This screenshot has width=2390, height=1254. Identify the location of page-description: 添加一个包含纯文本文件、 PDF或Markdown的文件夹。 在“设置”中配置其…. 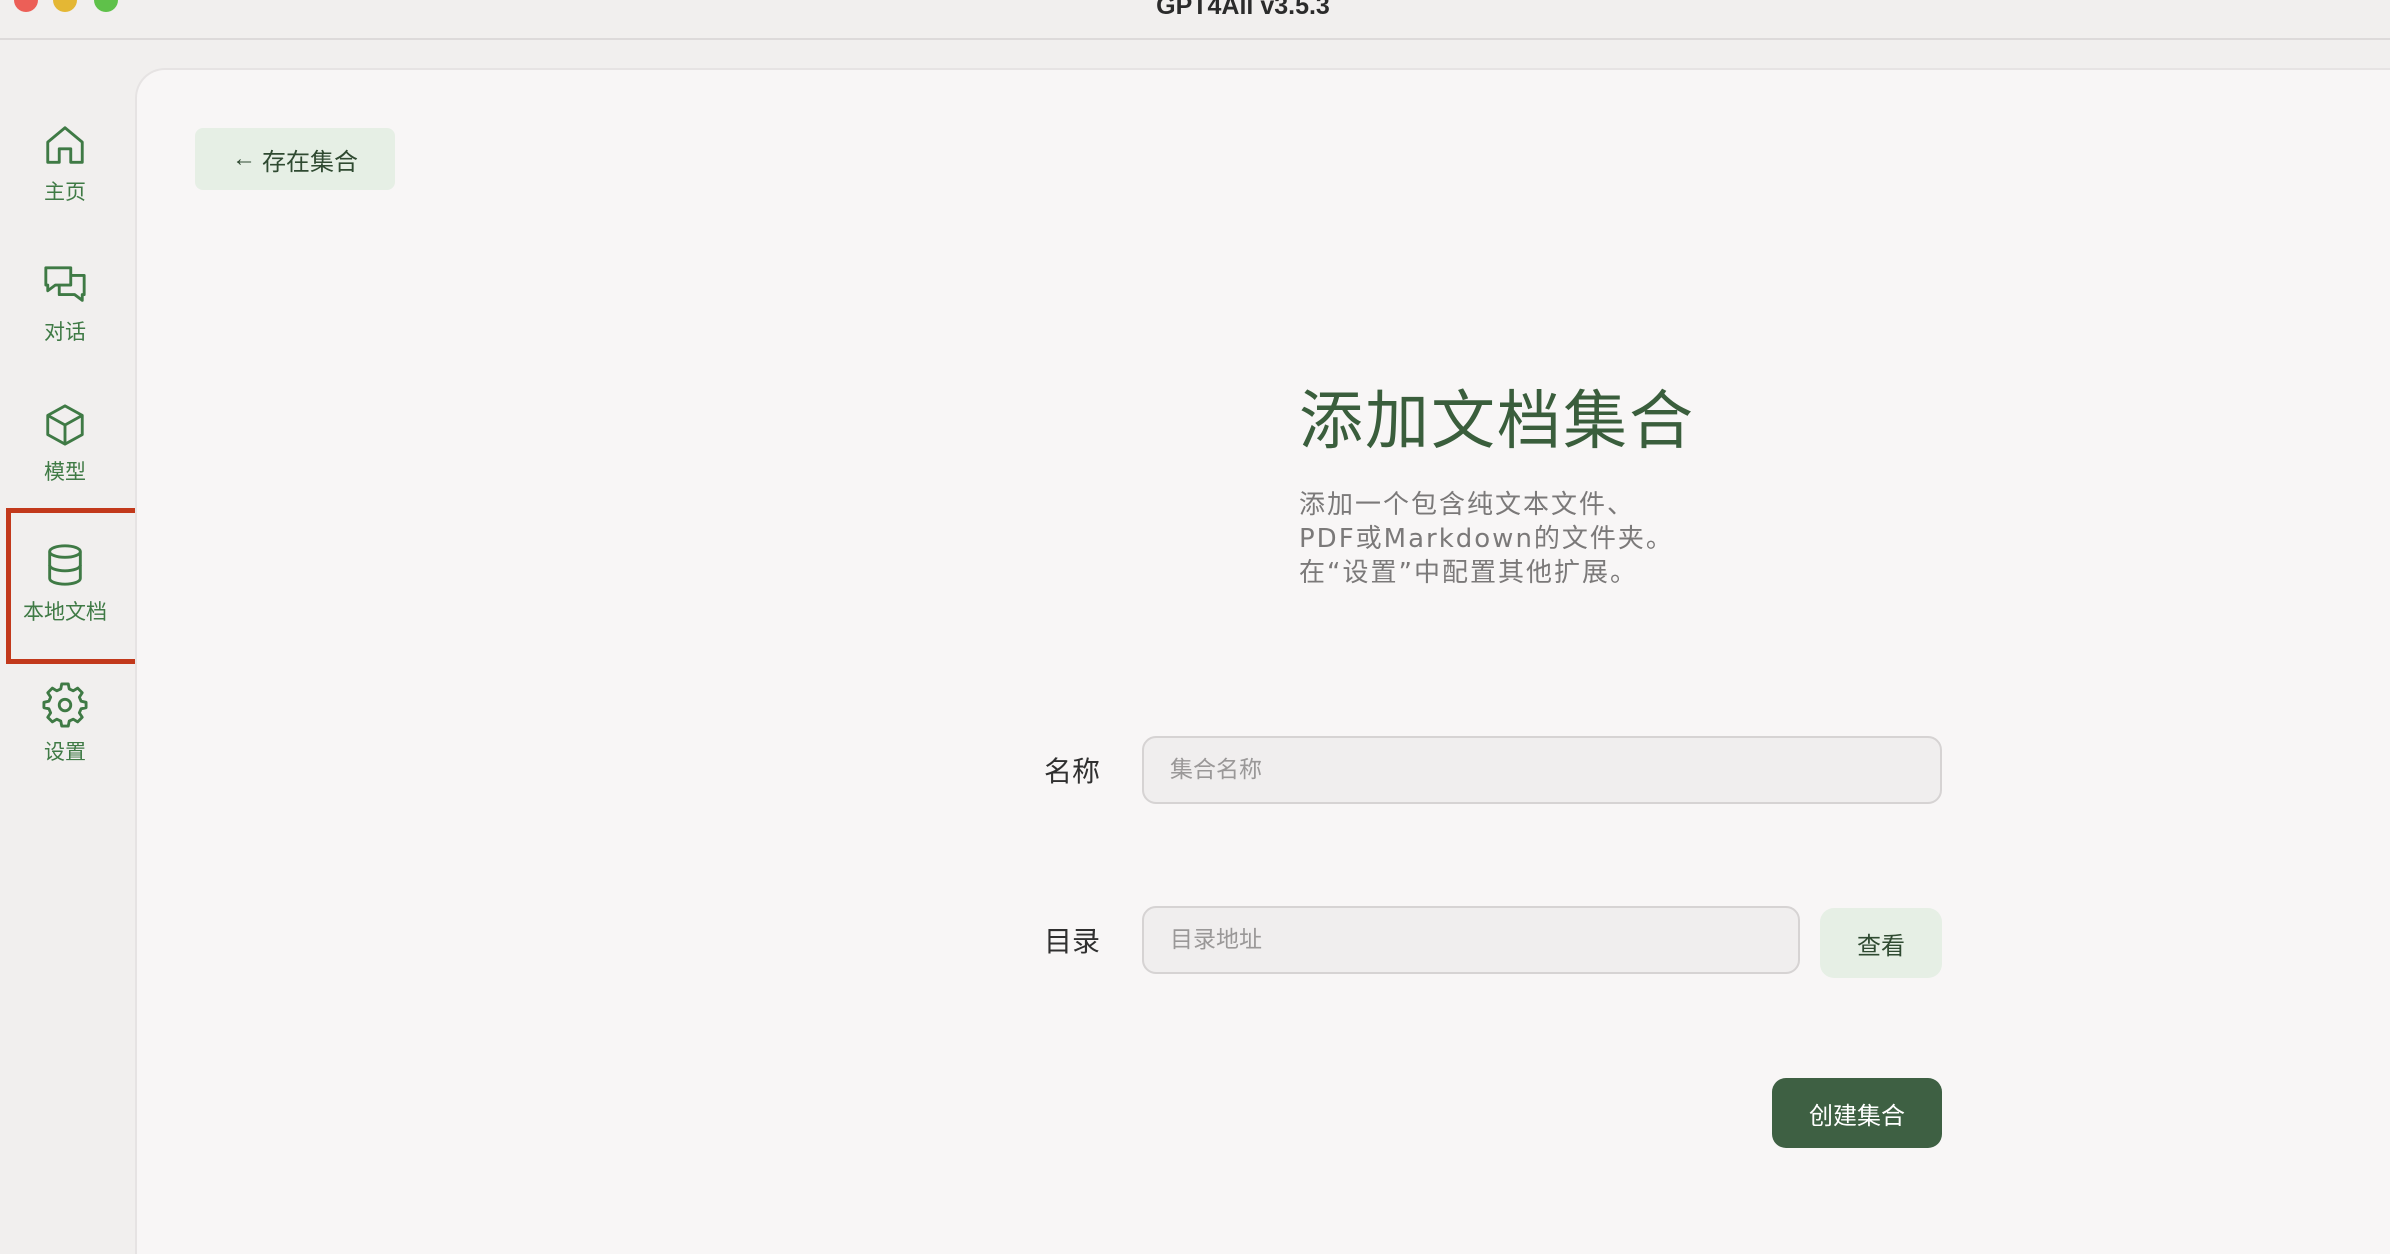
(1549, 539).